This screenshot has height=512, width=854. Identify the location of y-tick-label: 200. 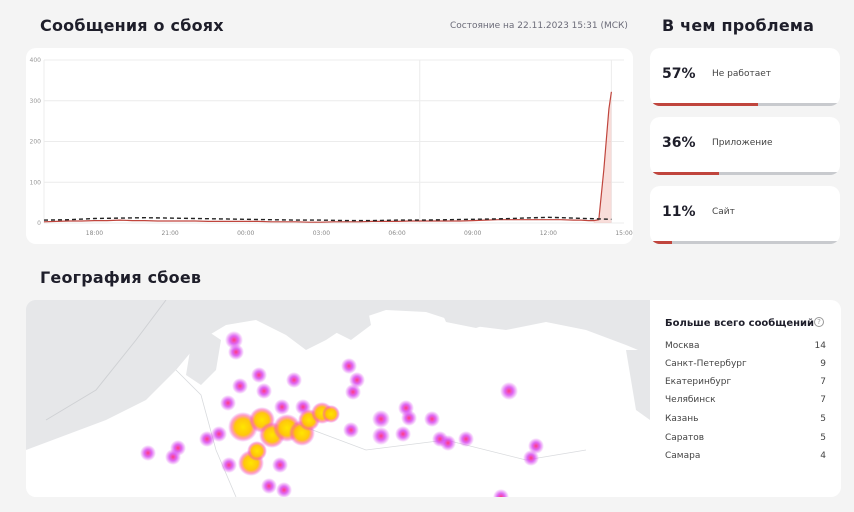
(36, 142).